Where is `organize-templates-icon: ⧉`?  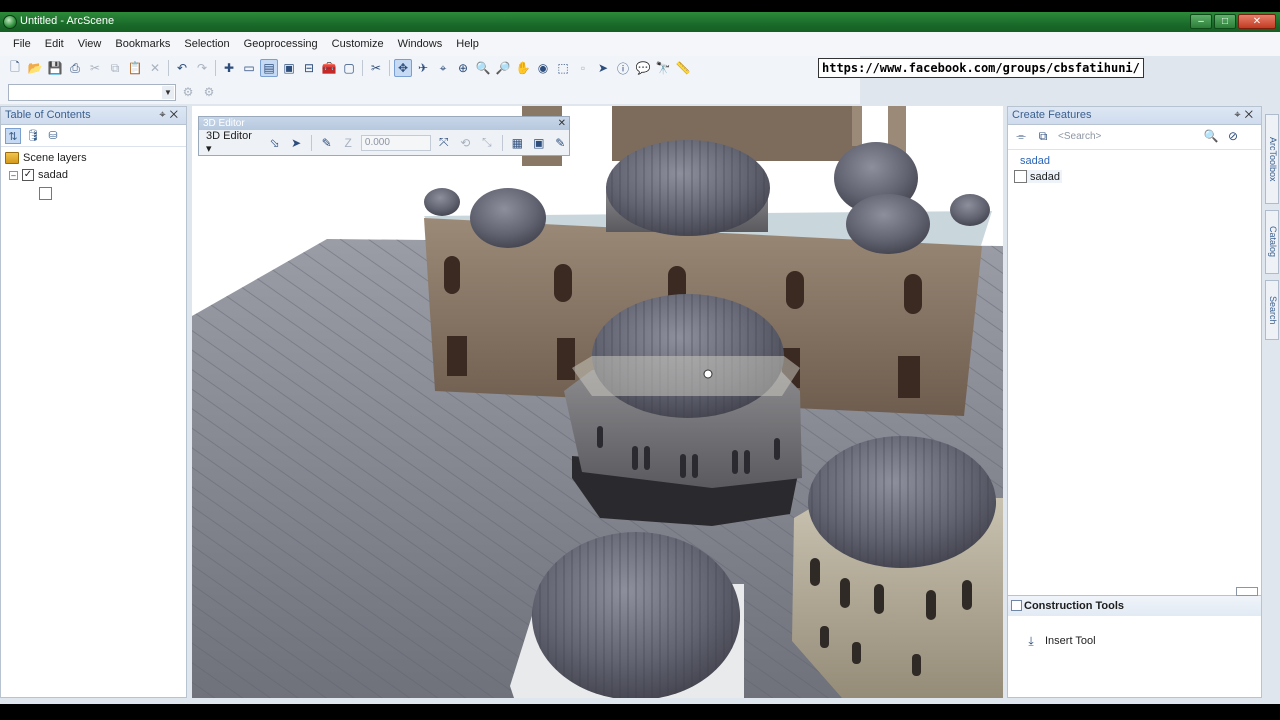
organize-templates-icon: ⧉ is located at coordinates (1043, 136).